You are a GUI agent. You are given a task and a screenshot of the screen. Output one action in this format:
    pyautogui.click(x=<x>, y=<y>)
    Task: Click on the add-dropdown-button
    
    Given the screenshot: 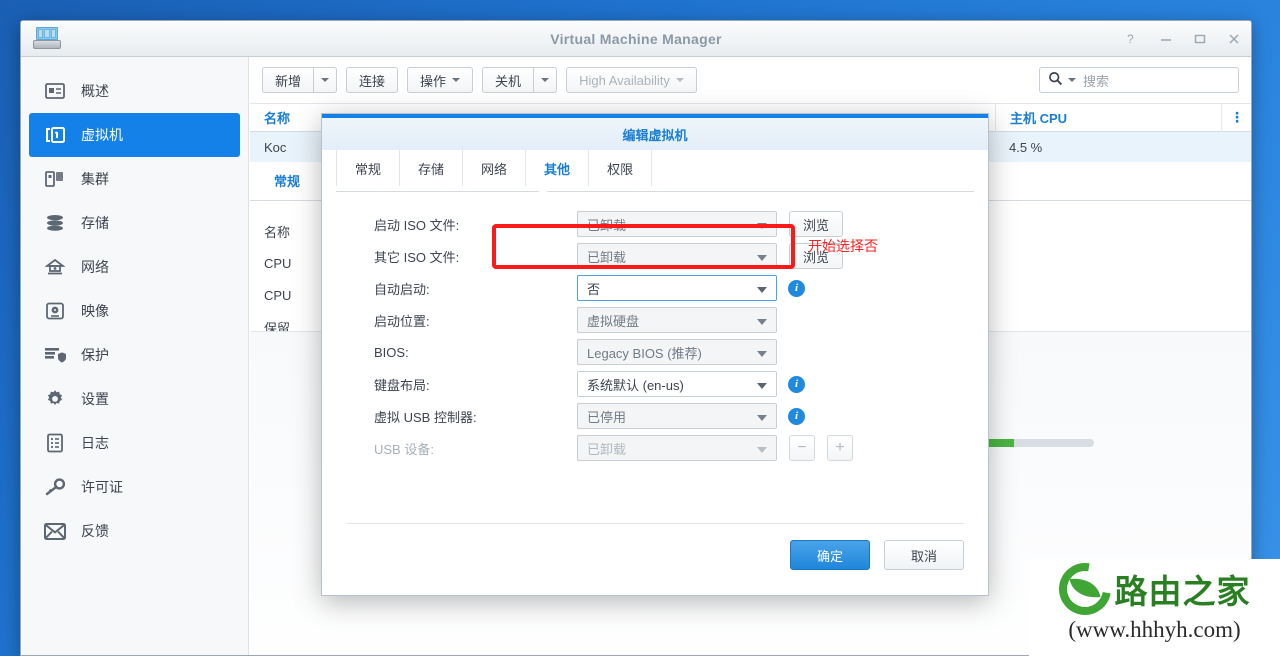 What is the action you would take?
    pyautogui.click(x=325, y=80)
    